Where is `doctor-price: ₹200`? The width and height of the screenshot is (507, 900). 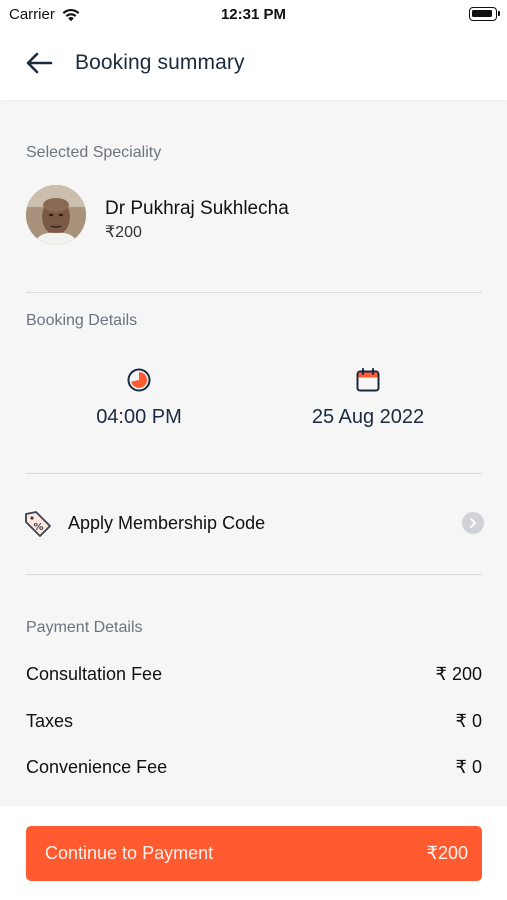
doctor-price: ₹200 is located at coordinates (123, 232).